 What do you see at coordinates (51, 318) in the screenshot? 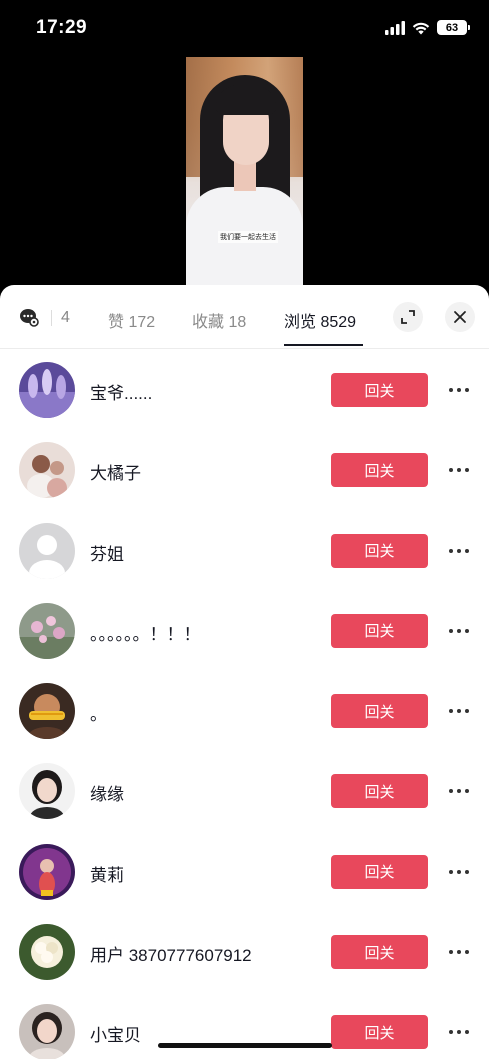
I see `tab-divider` at bounding box center [51, 318].